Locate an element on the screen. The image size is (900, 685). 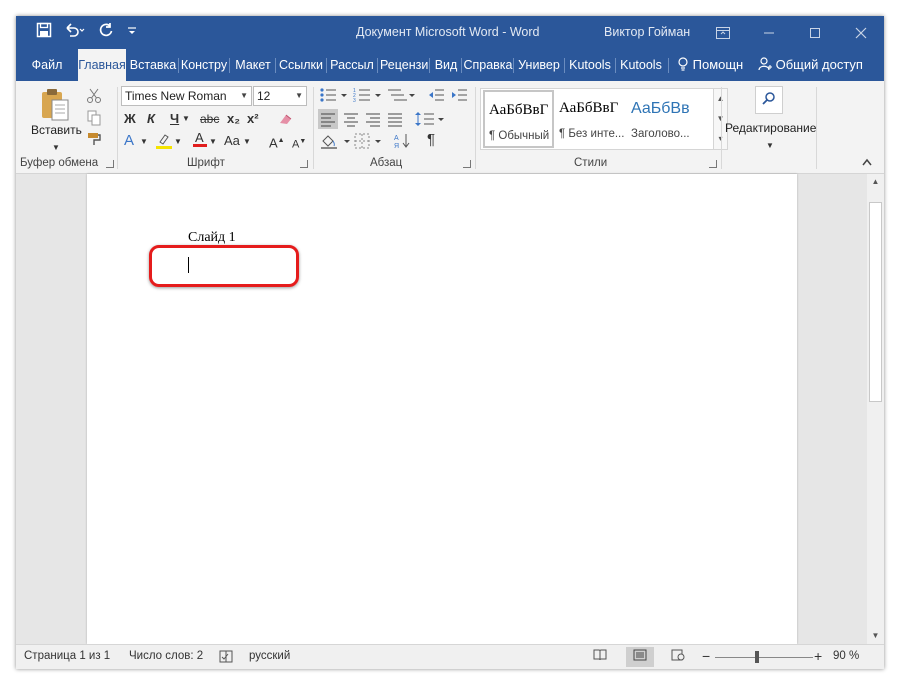
font-size-combo: 12 ▼ is located at coordinates (280, 96).